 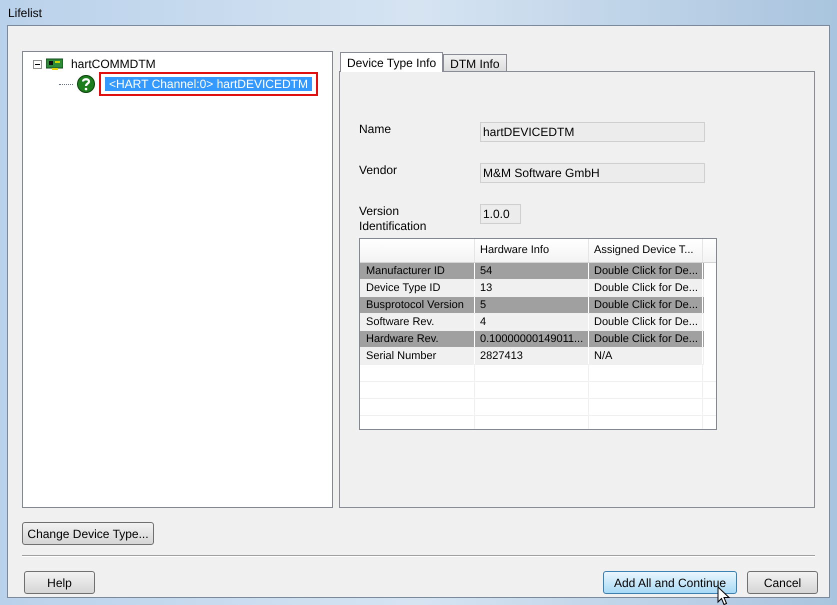 What do you see at coordinates (415, 305) in the screenshot?
I see `table-cell-text: Busprotocol Version` at bounding box center [415, 305].